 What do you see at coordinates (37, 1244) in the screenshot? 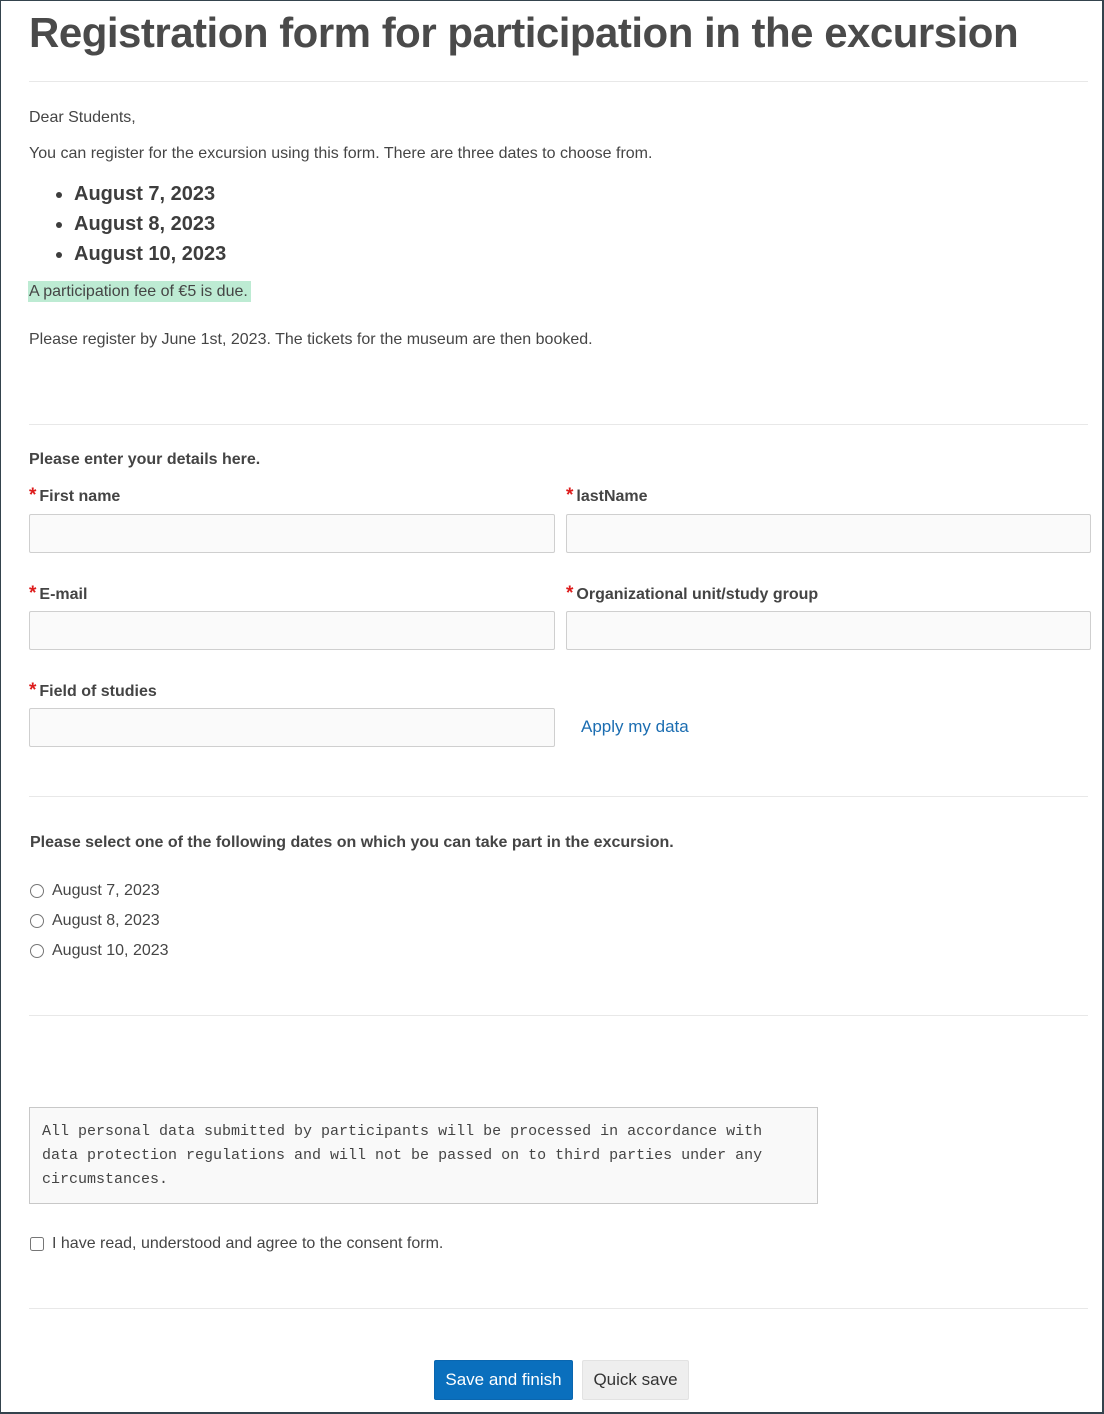
I see `consent-checkbox` at bounding box center [37, 1244].